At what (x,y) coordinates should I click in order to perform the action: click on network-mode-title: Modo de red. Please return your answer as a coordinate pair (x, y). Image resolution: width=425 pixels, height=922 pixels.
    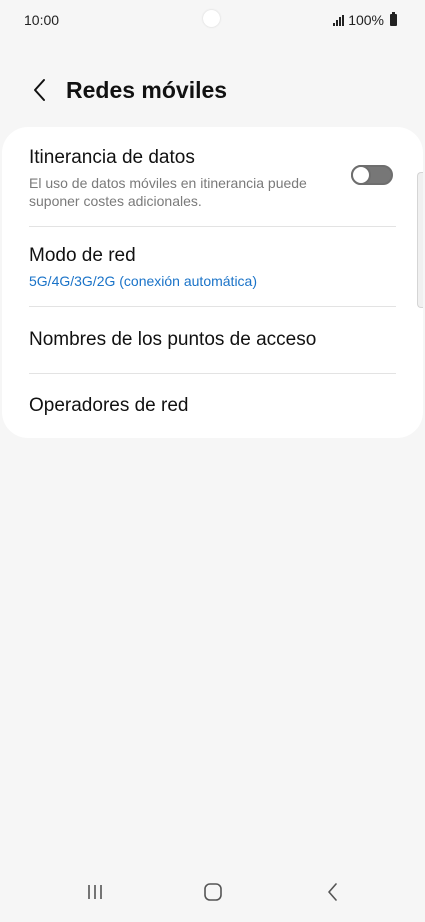
    Looking at the image, I should click on (82, 255).